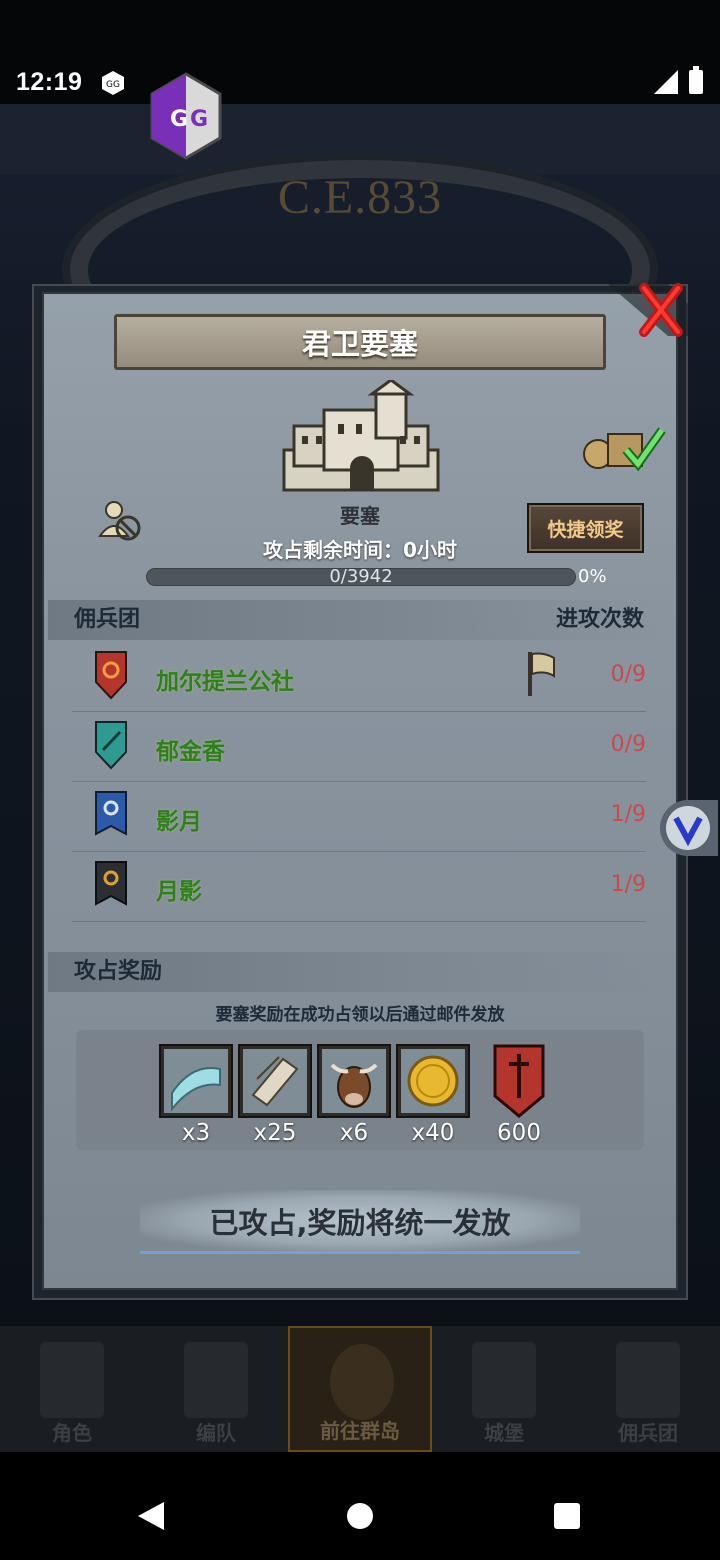  Describe the element at coordinates (433, 1133) in the screenshot. I see `reward-qty: x40` at that location.